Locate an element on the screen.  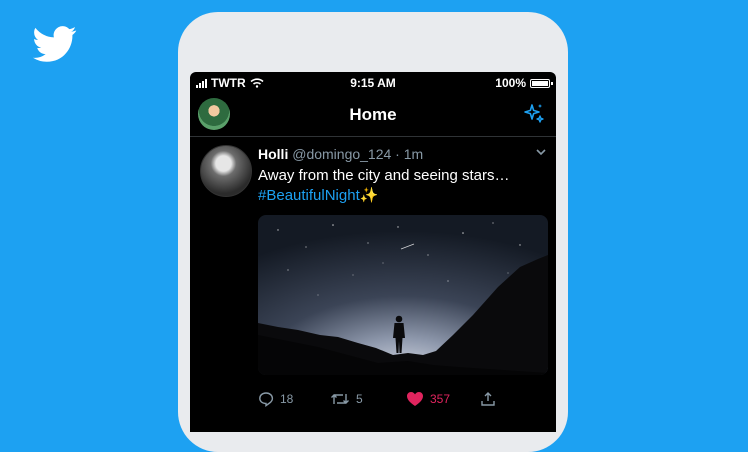
twitter-bird-icon is located at coordinates (55, 44).